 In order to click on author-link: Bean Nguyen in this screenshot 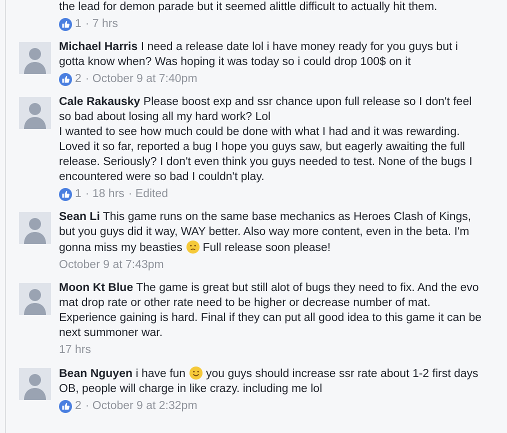, I will do `click(95, 374)`.